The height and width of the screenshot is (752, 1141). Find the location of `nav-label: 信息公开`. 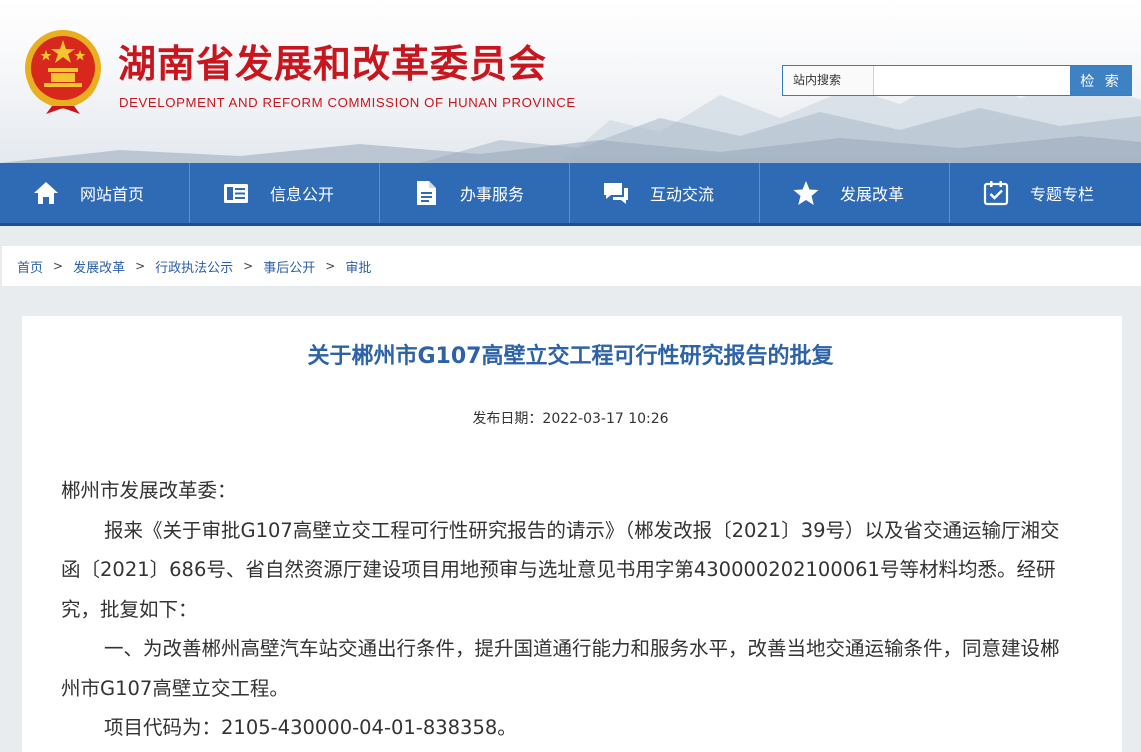

nav-label: 信息公开 is located at coordinates (302, 194).